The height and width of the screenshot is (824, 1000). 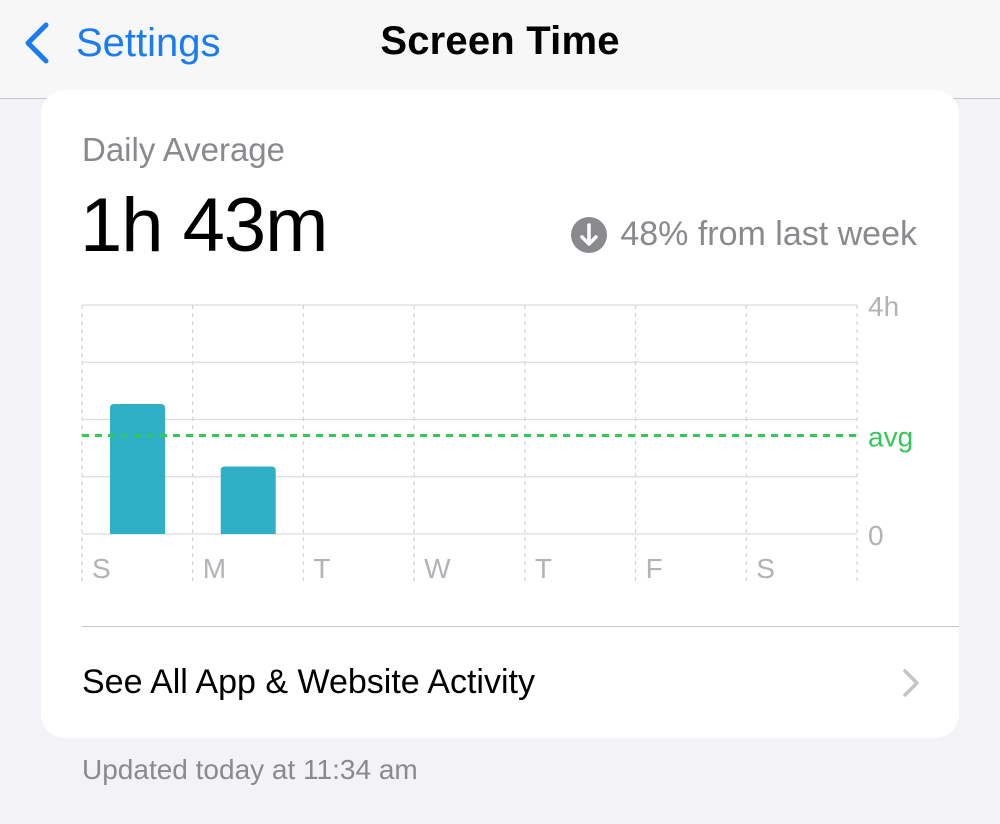 What do you see at coordinates (883, 306) in the screenshot?
I see `y-tick-label-max: 4h` at bounding box center [883, 306].